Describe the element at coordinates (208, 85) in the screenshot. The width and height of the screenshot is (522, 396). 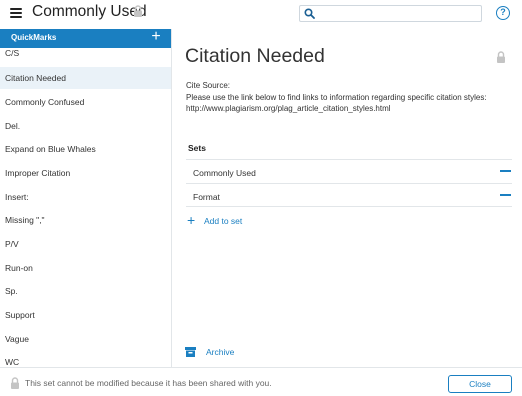
I see `description-line: Cite Source:` at that location.